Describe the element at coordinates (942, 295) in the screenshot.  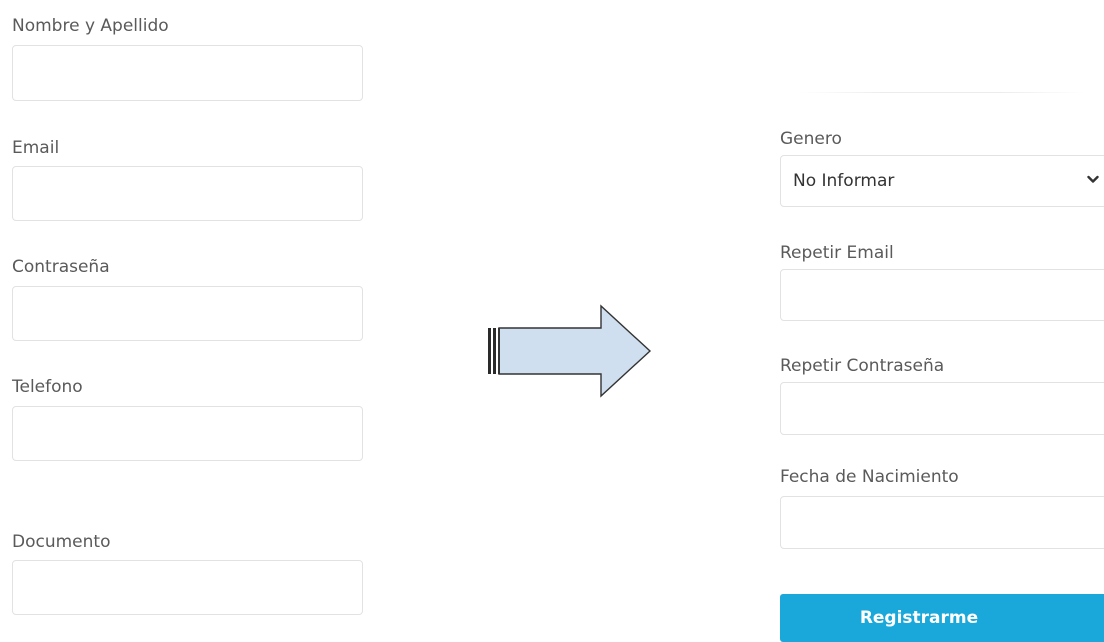
I see `repetir-email-input` at that location.